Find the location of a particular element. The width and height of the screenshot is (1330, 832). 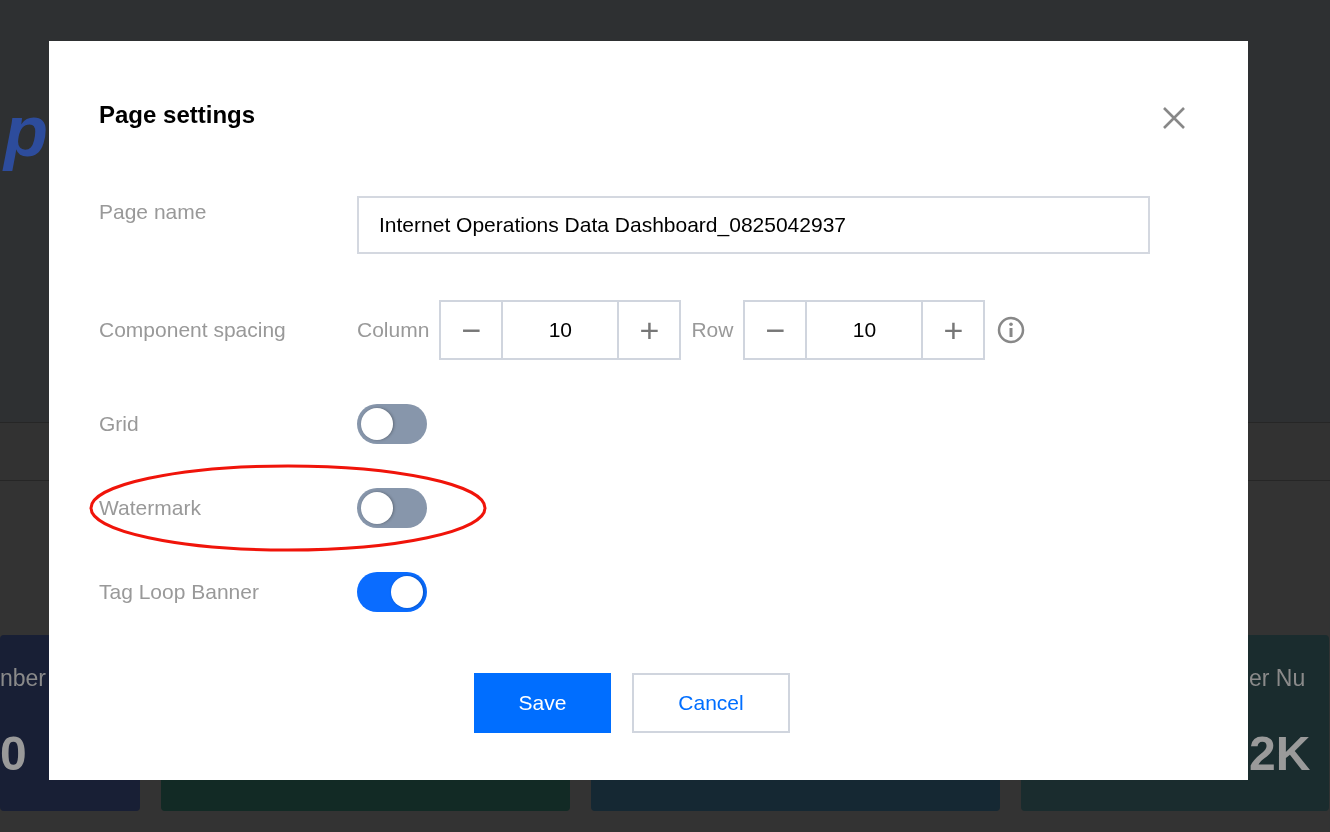

save-button: Save is located at coordinates (542, 703).